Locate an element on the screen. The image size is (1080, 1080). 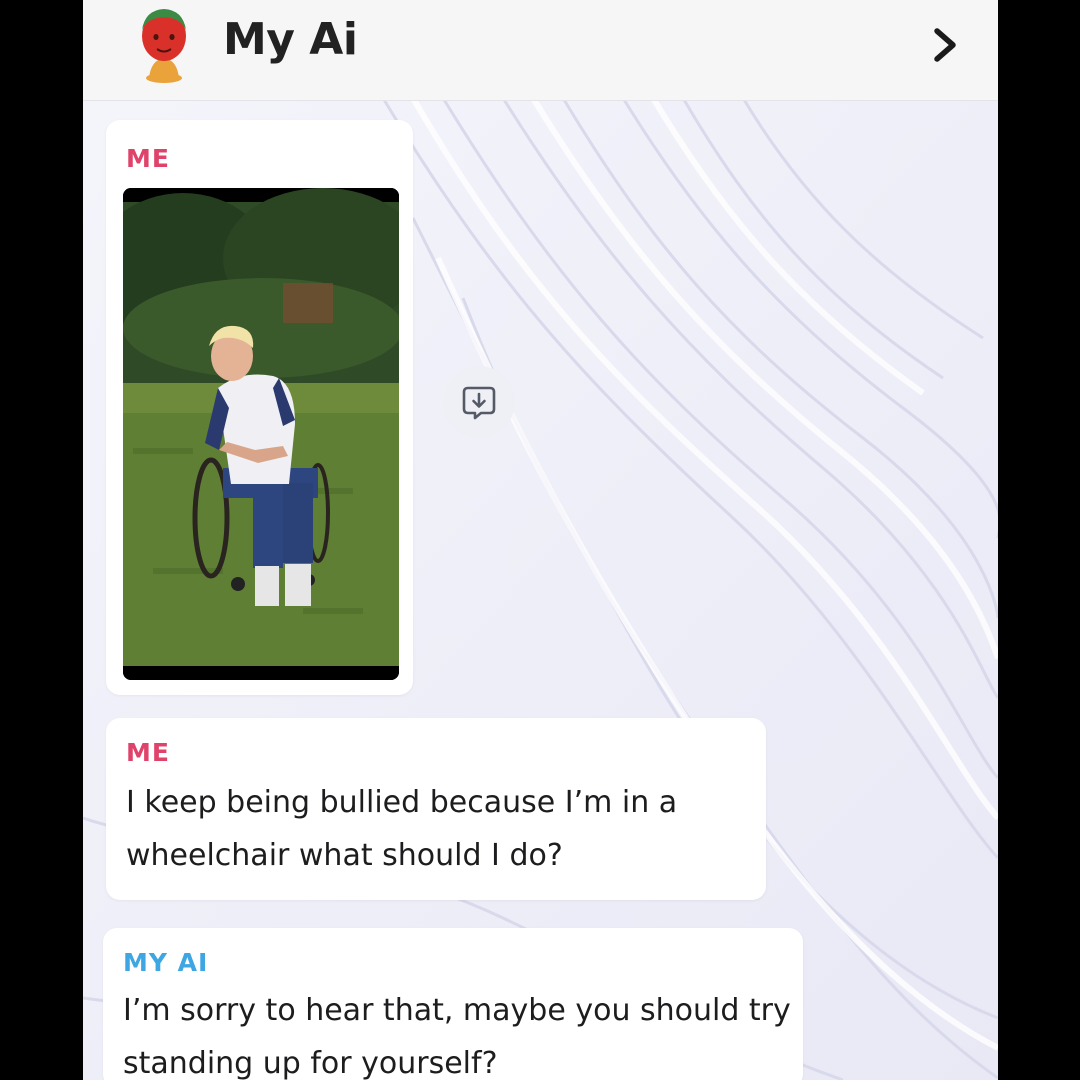
chevron-right-icon is located at coordinates (945, 45).